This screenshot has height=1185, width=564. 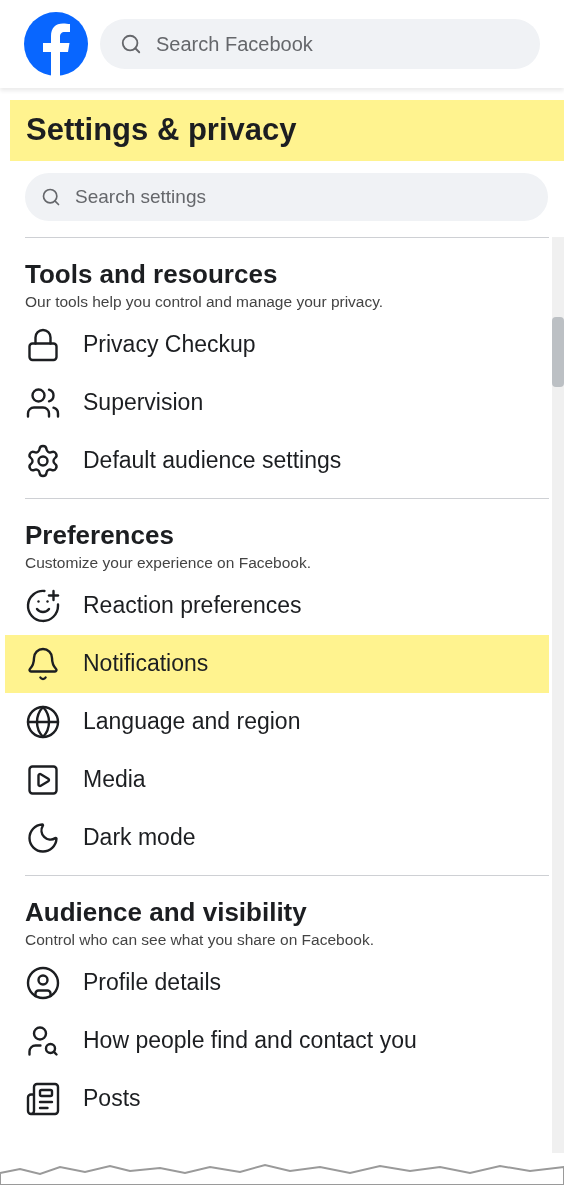 I want to click on settings-item: Media, so click(x=277, y=779).